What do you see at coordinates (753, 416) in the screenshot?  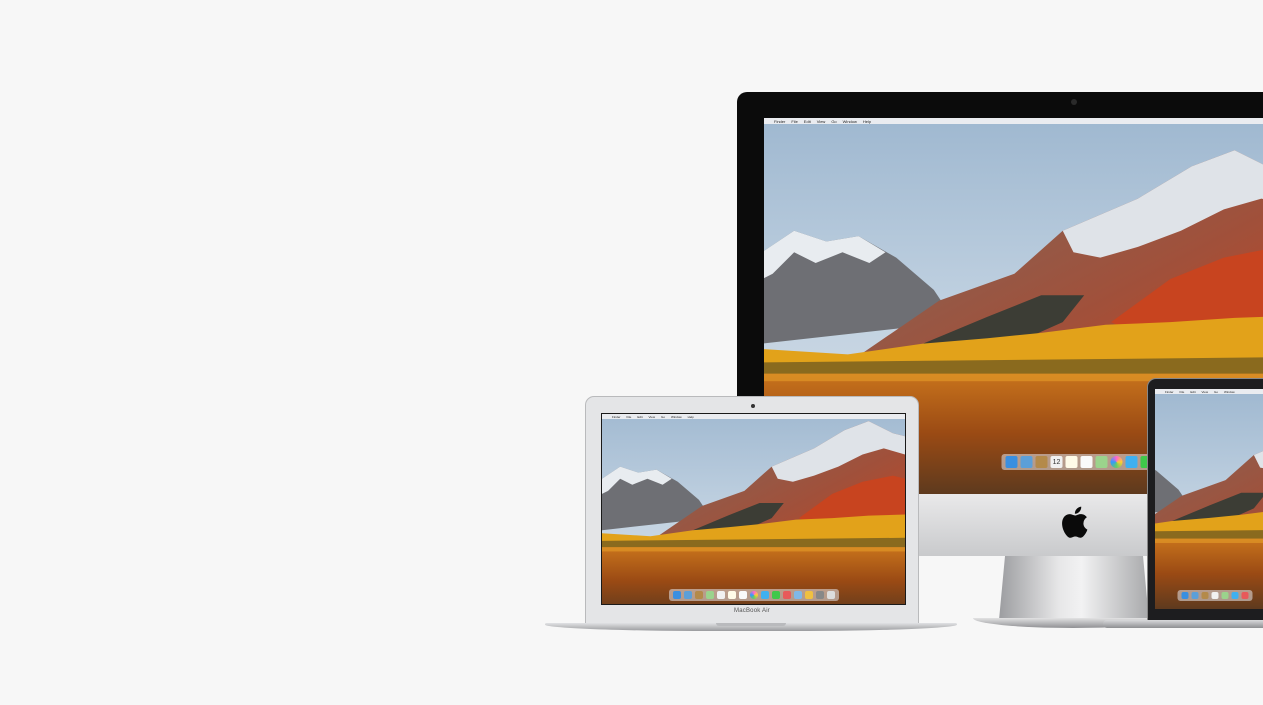 I see `macbook-air-menu-bar: Finder File Edit View Go Window Help` at bounding box center [753, 416].